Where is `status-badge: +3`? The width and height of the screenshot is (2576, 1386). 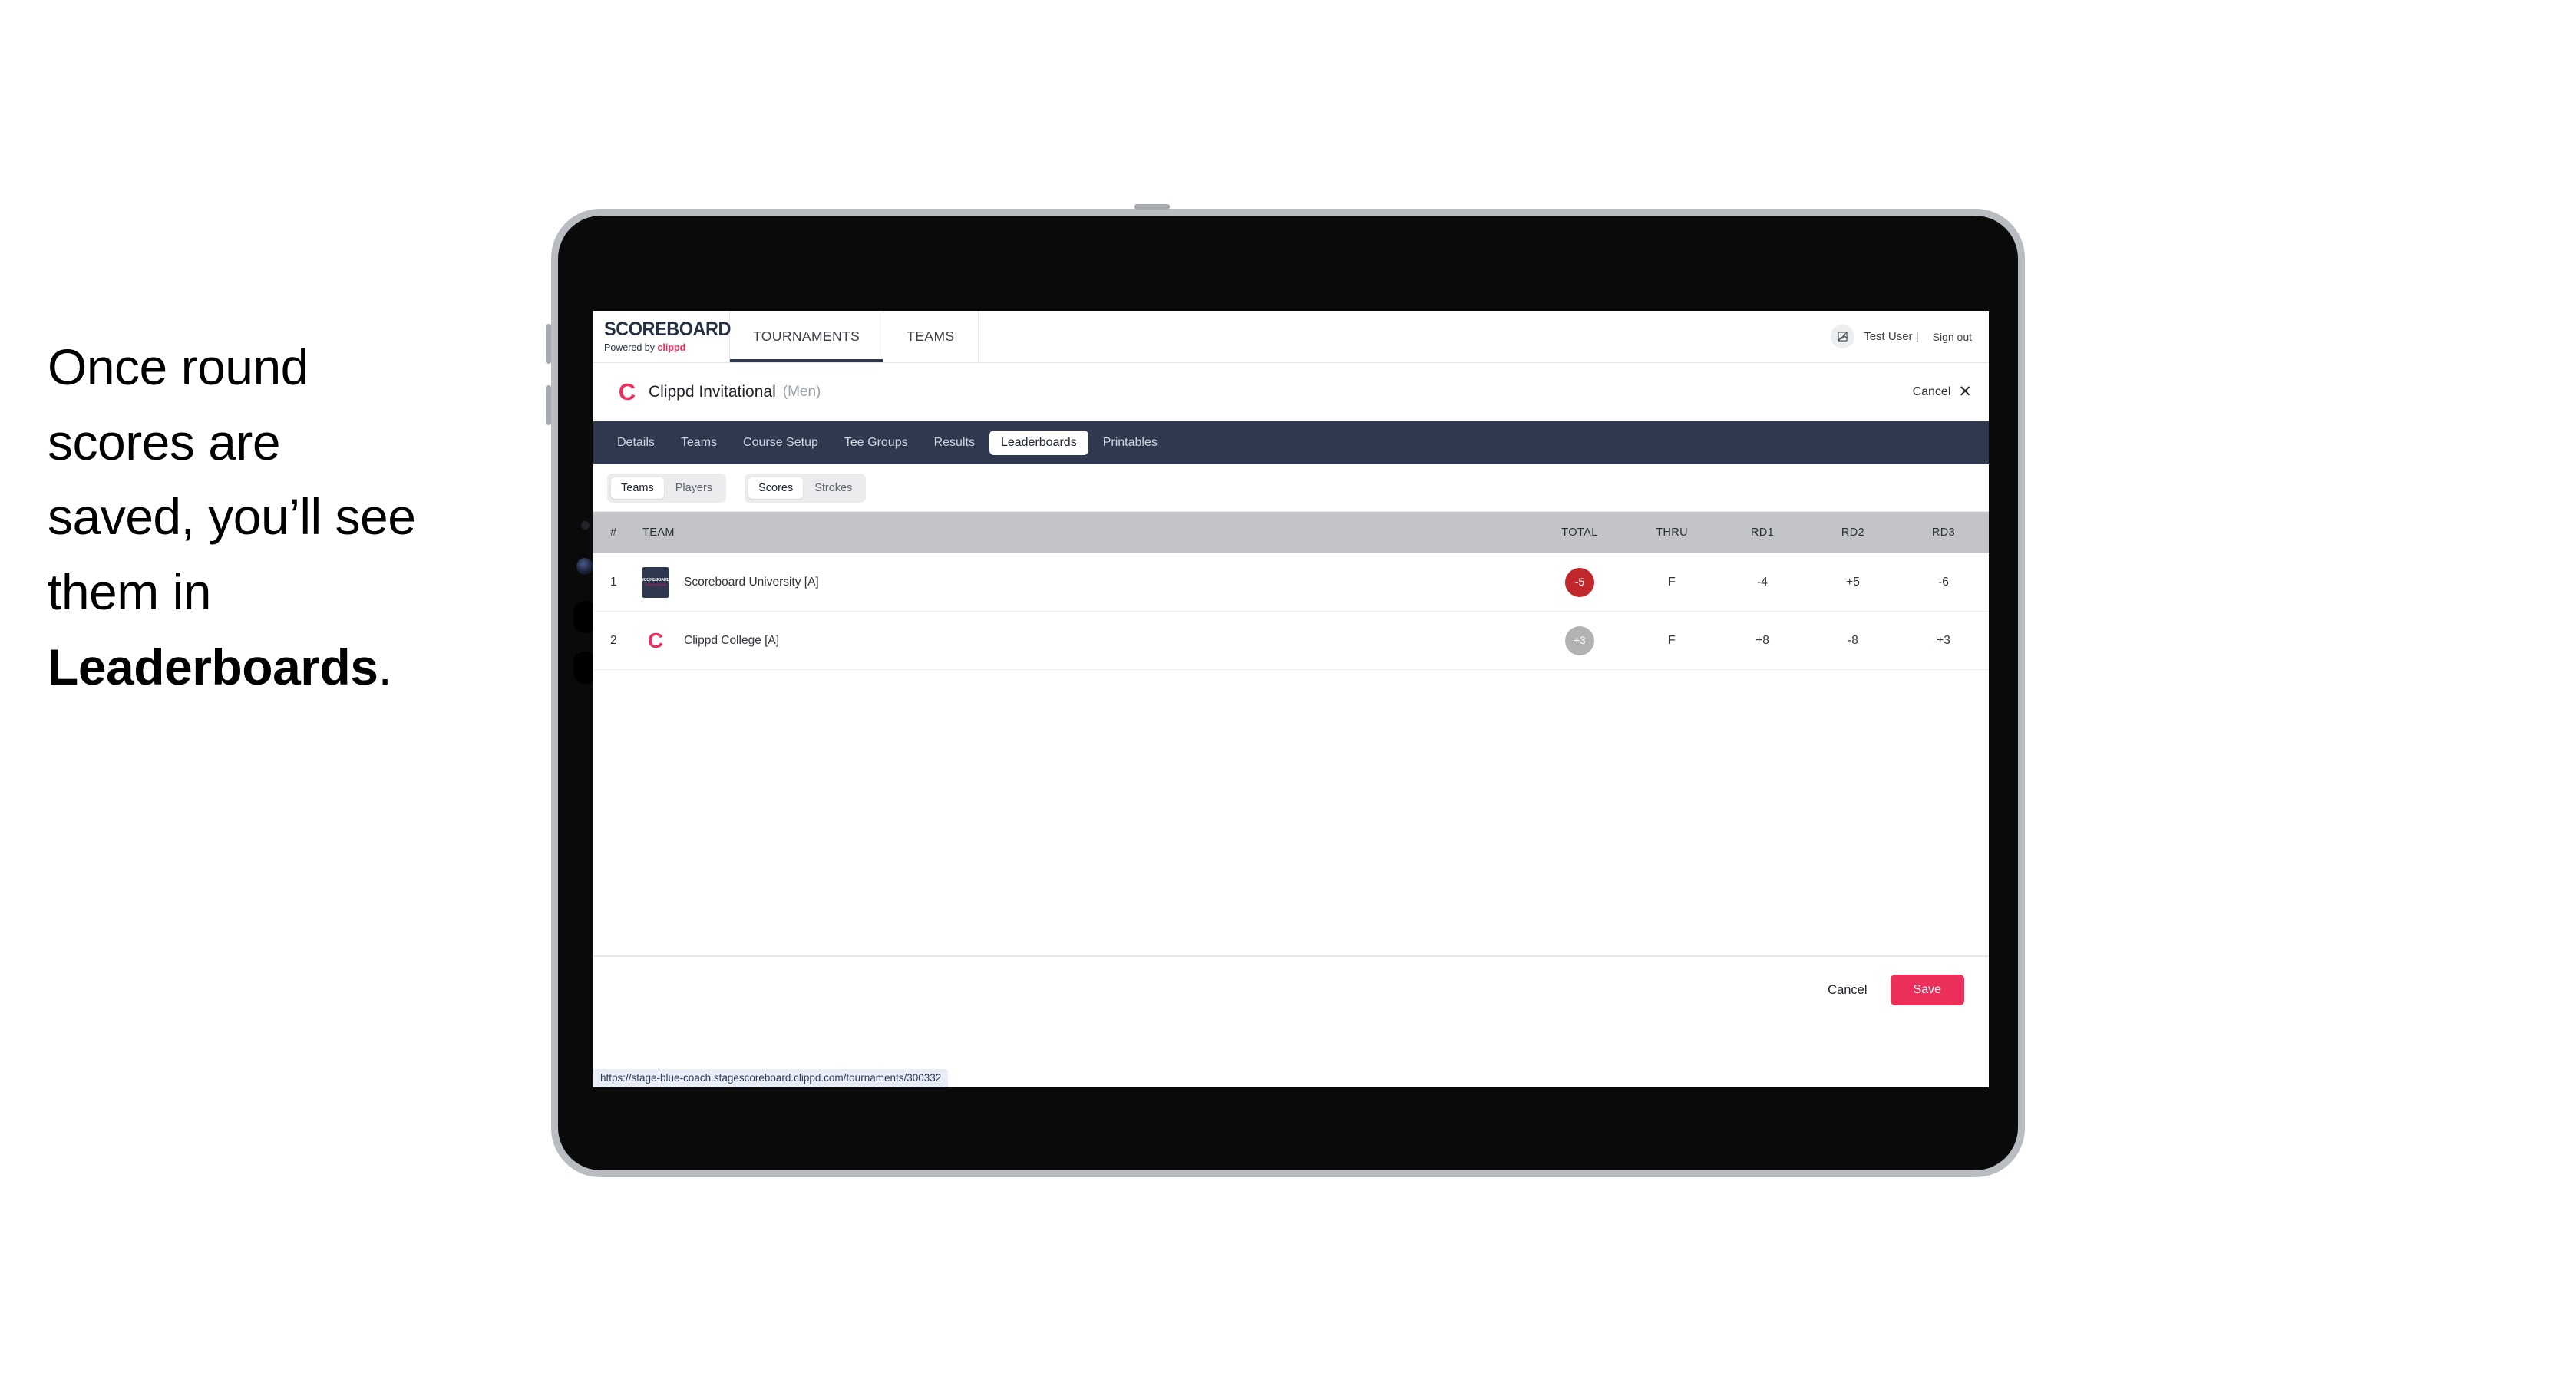 status-badge: +3 is located at coordinates (1579, 640).